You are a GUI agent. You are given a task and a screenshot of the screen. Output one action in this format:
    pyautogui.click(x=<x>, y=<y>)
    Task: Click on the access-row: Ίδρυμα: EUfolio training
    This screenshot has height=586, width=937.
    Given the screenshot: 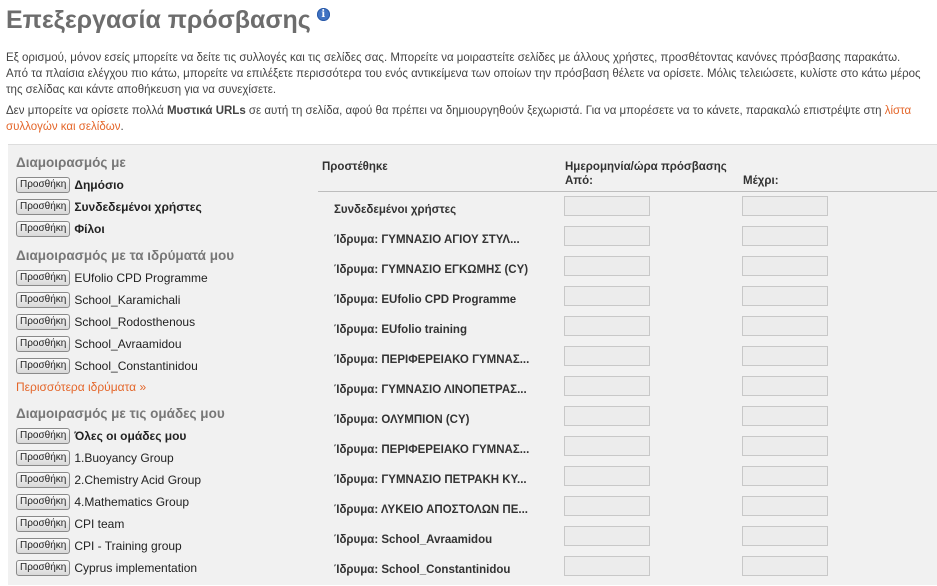 What is the action you would take?
    pyautogui.click(x=624, y=331)
    